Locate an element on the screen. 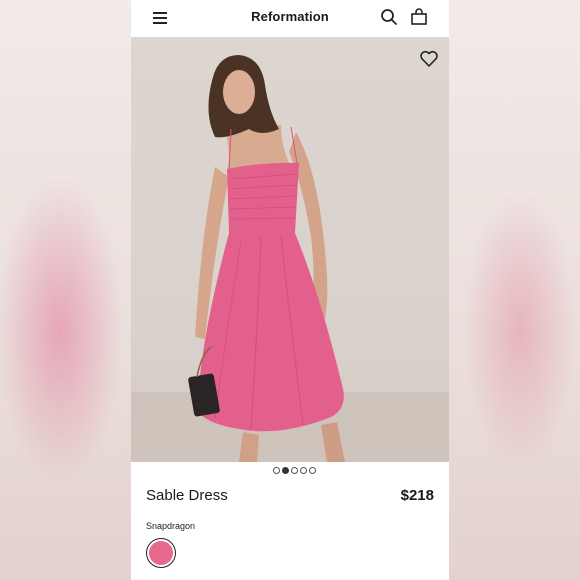  color-name-label: Snapdragon is located at coordinates (171, 526).